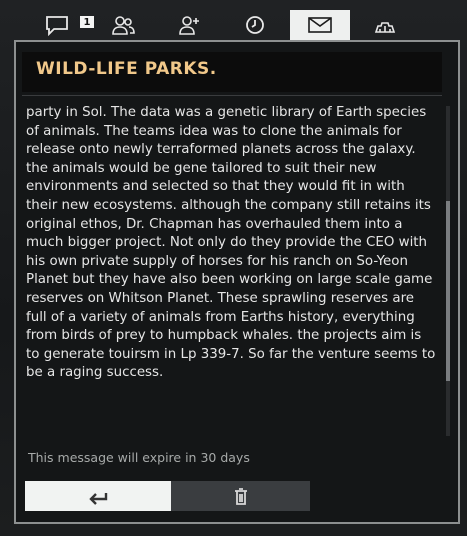 This screenshot has height=536, width=467. I want to click on tab-friends, so click(123, 25).